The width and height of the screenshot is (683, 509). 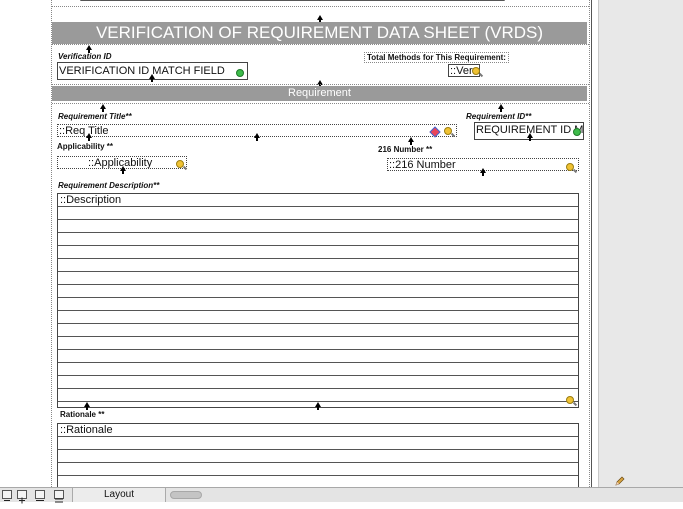 I want to click on horizontal-scrollbar-thumb, so click(x=186, y=495).